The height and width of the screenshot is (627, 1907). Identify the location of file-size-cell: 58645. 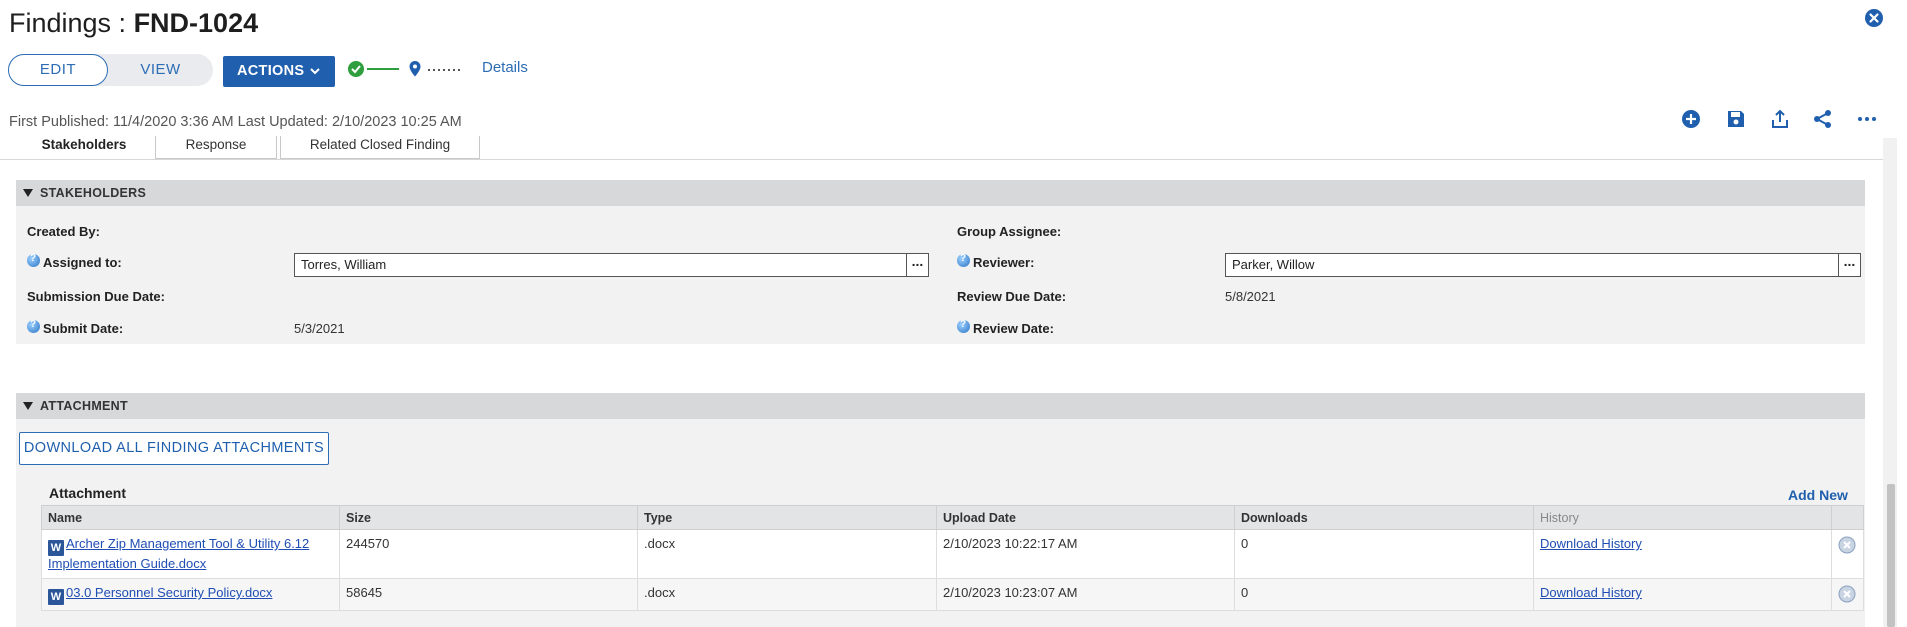
(488, 594).